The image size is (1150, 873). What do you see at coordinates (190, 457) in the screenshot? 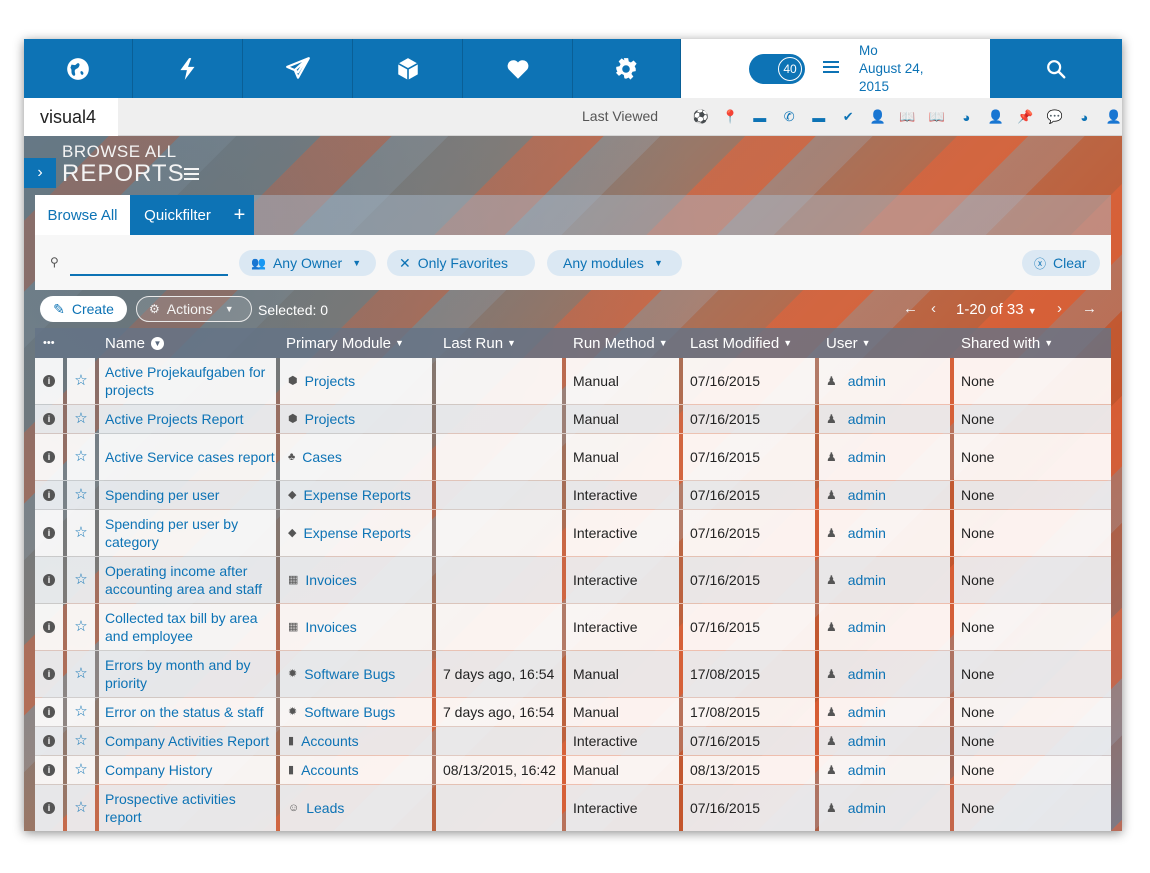
I see `report-name-link: Active Service cases report` at bounding box center [190, 457].